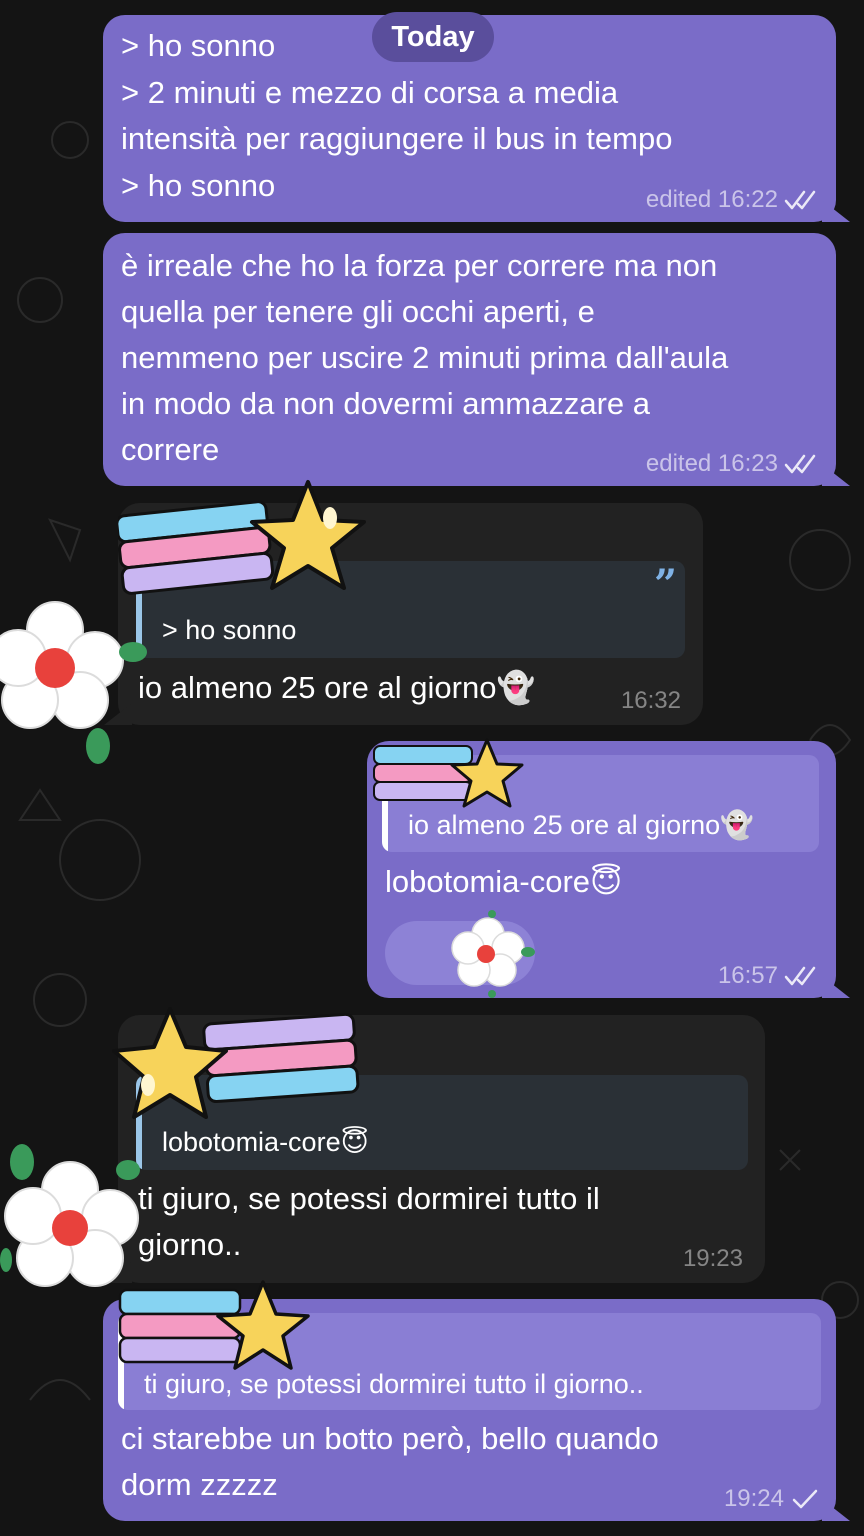 Image resolution: width=864 pixels, height=1536 pixels. What do you see at coordinates (564, 825) in the screenshot?
I see `reply-text-body: io almeno 25 ore al giorno` at bounding box center [564, 825].